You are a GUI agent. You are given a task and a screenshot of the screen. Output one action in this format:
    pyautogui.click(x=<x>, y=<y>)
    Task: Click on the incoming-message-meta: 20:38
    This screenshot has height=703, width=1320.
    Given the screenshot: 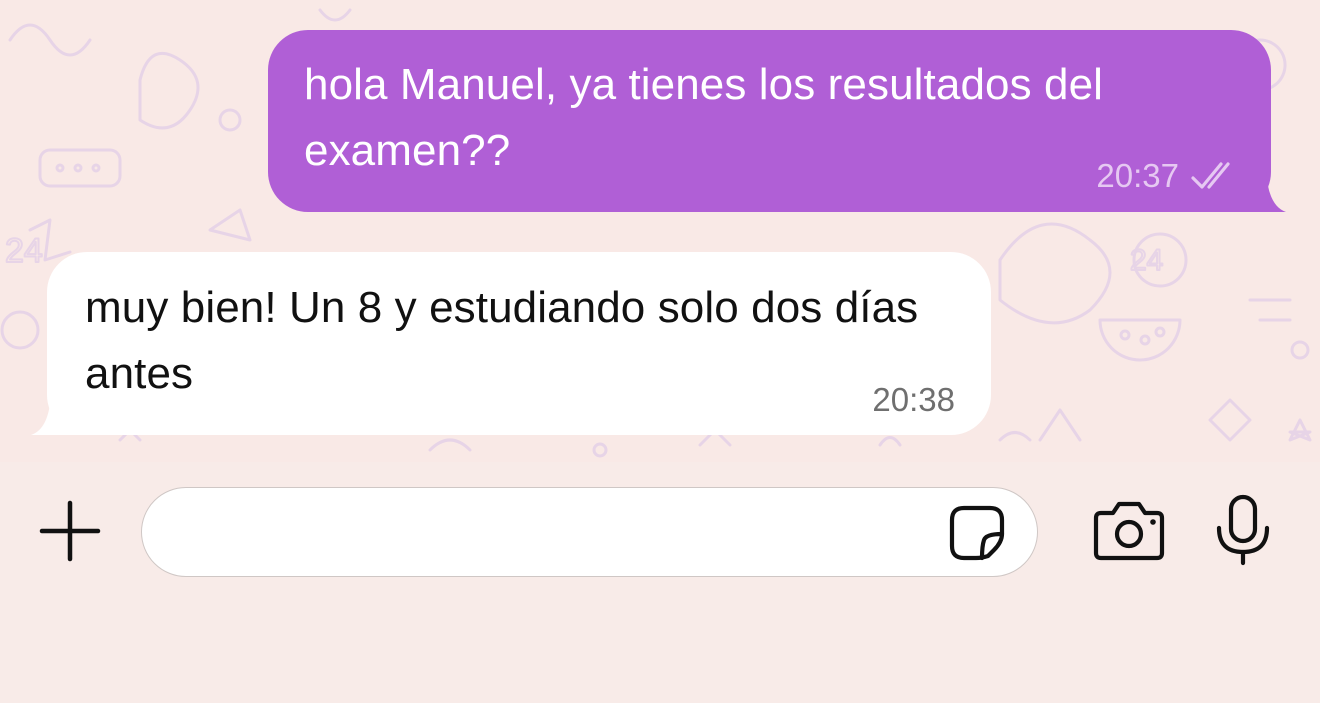 What is the action you would take?
    pyautogui.click(x=913, y=400)
    